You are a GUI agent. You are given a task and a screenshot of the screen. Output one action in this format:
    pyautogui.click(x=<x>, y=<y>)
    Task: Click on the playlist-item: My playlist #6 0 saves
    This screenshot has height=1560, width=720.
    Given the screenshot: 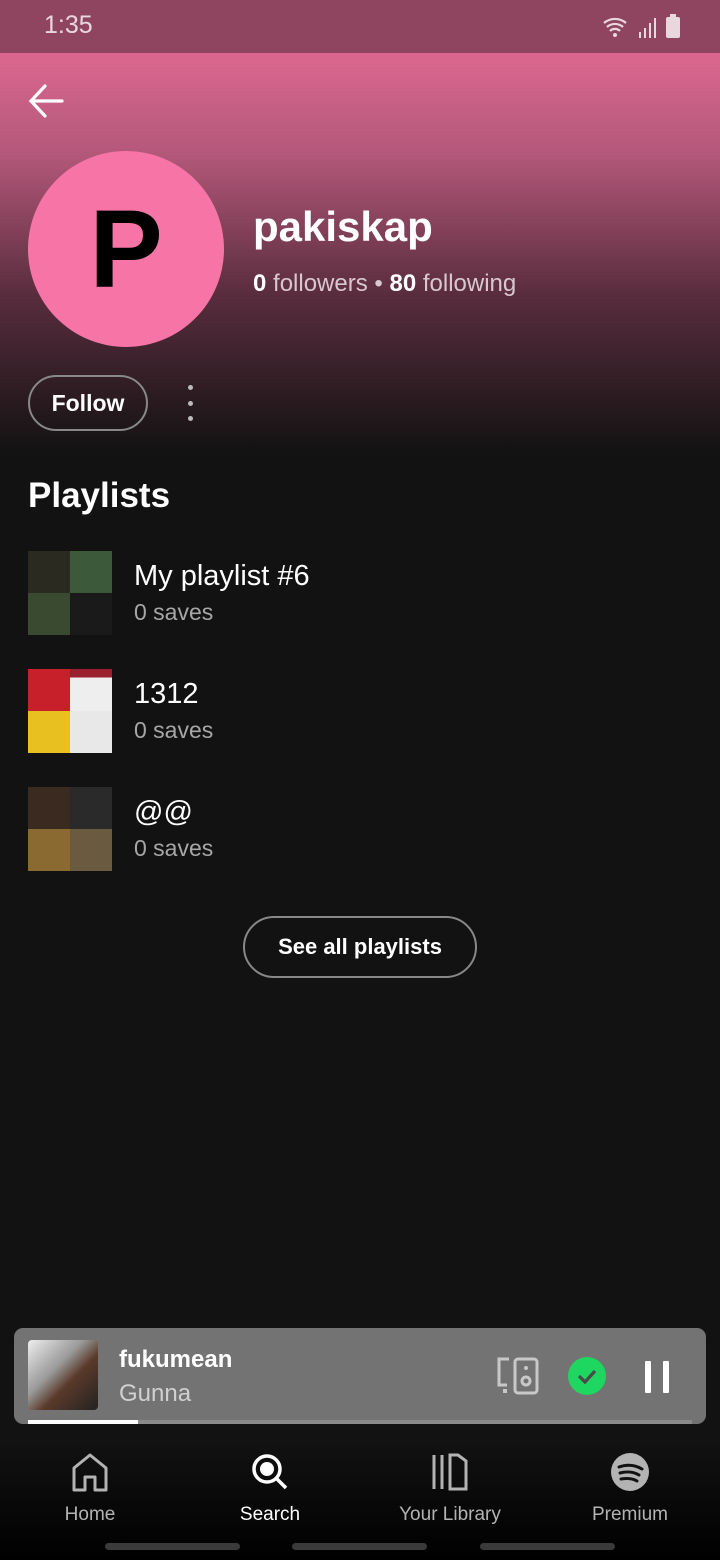 What is the action you would take?
    pyautogui.click(x=169, y=593)
    